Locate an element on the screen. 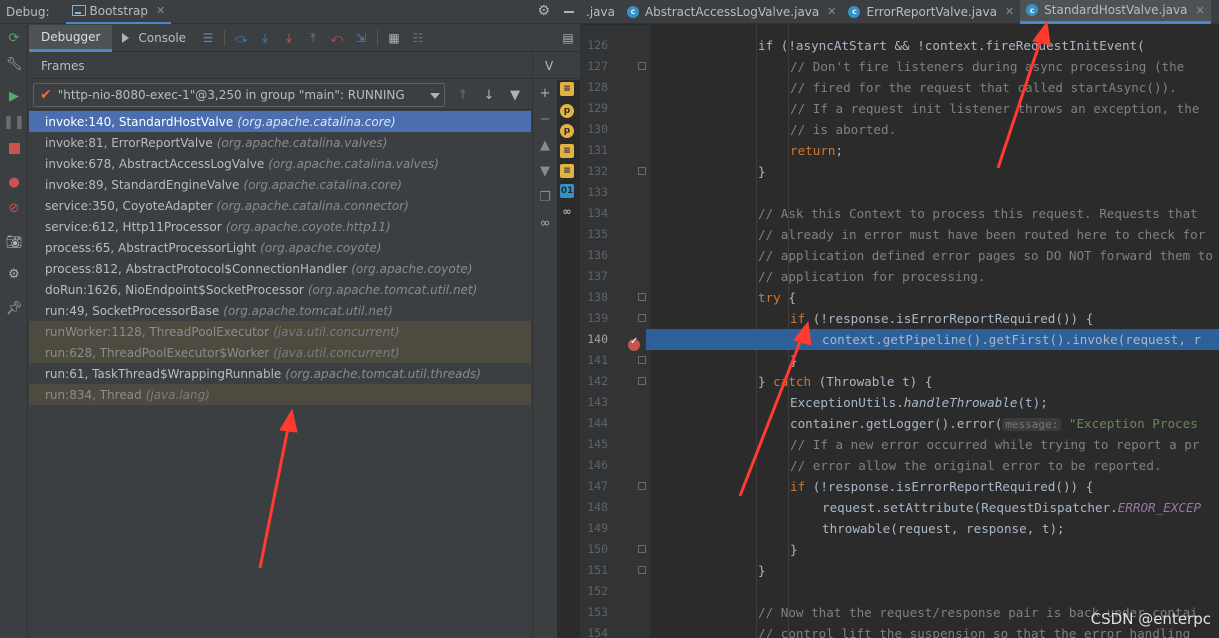 The image size is (1219, 638). evaluate-expression-icon: ▦ is located at coordinates (394, 38).